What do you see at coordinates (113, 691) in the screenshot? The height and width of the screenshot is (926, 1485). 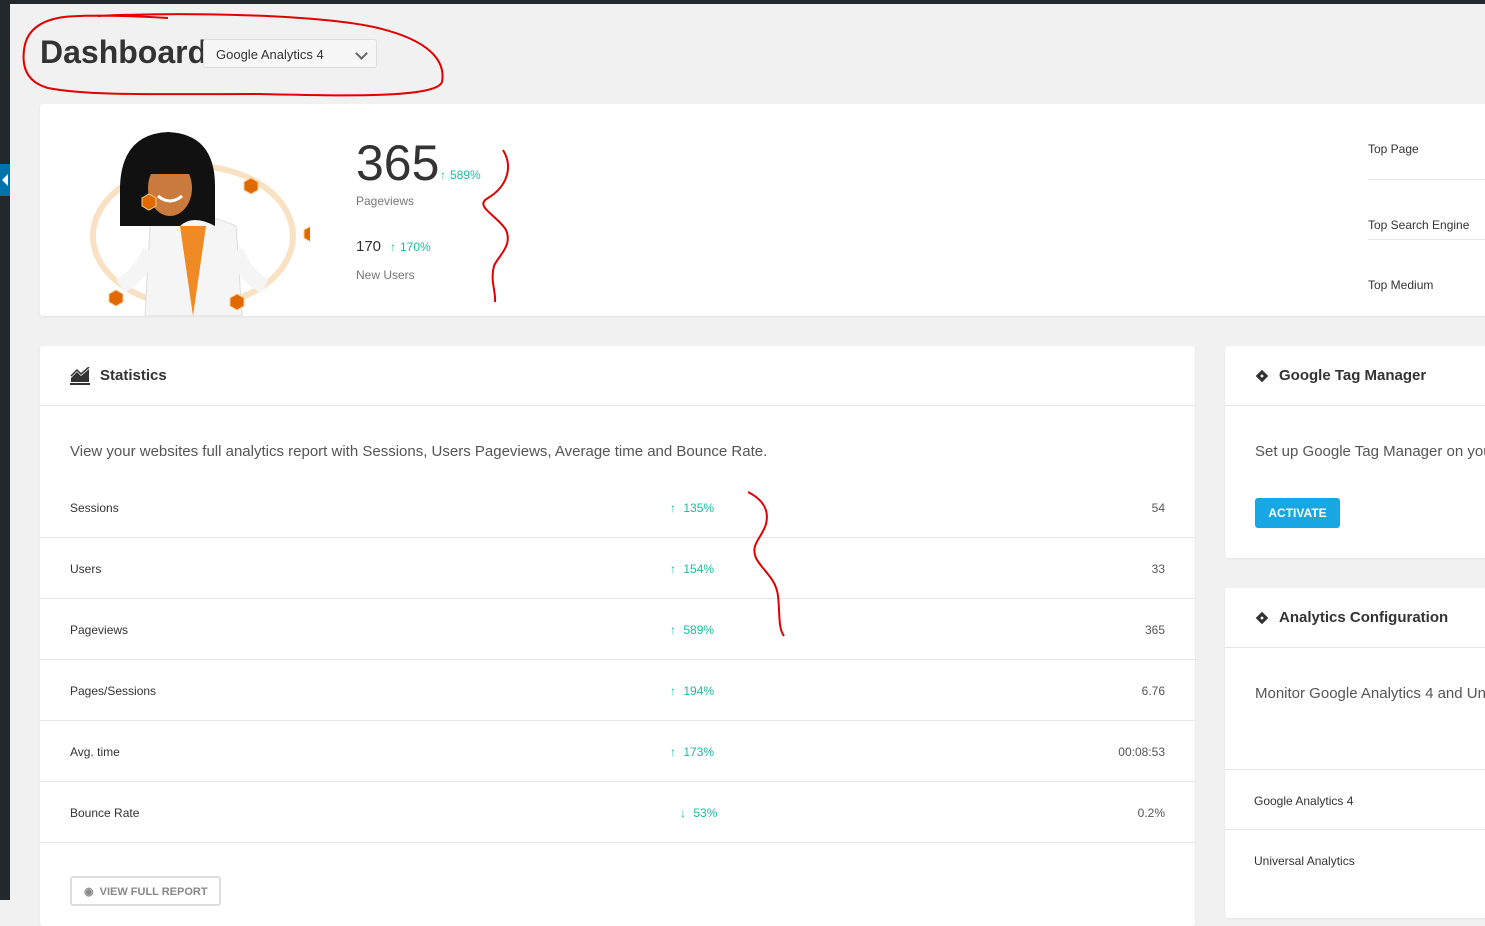 I see `stat-name: Pages/Sessions` at bounding box center [113, 691].